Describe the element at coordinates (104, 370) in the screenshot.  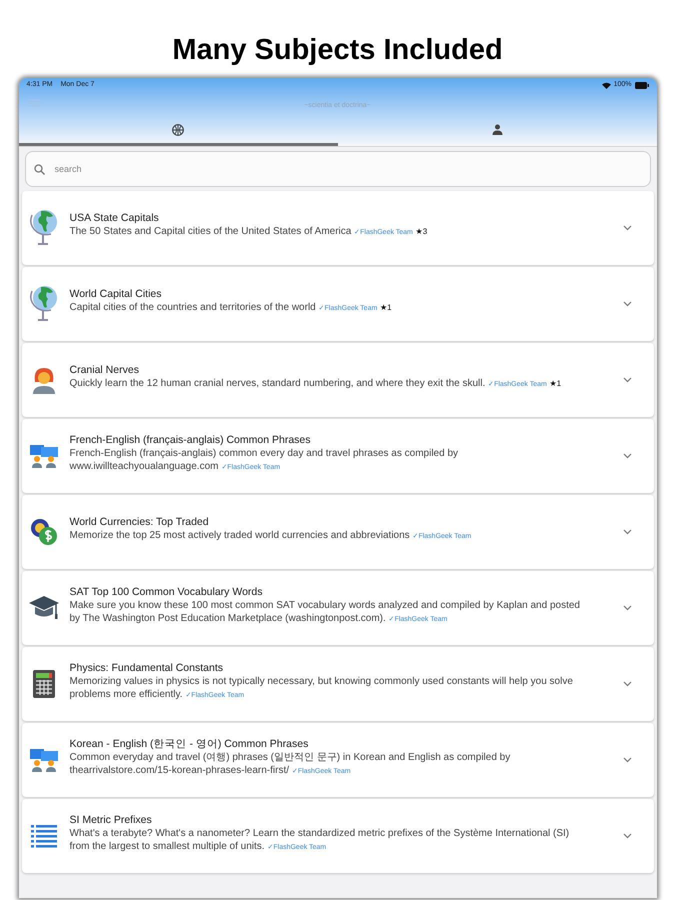
I see `subject-title: Cranial Nerves` at that location.